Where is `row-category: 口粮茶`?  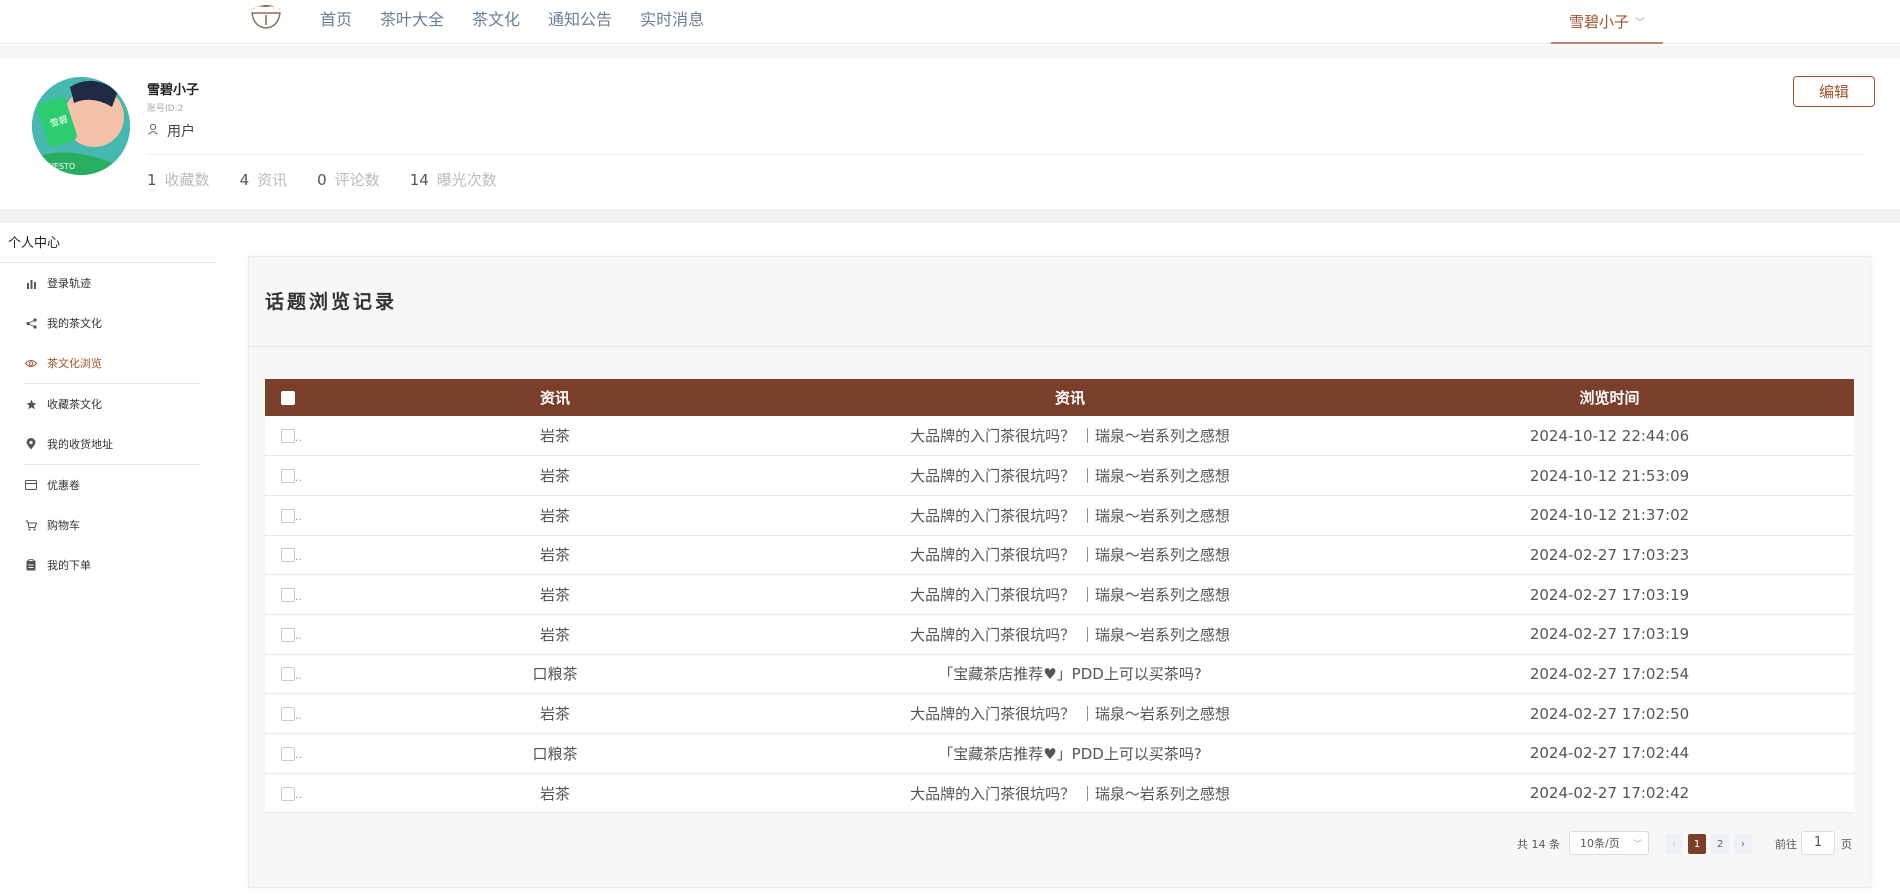 row-category: 口粮茶 is located at coordinates (555, 674).